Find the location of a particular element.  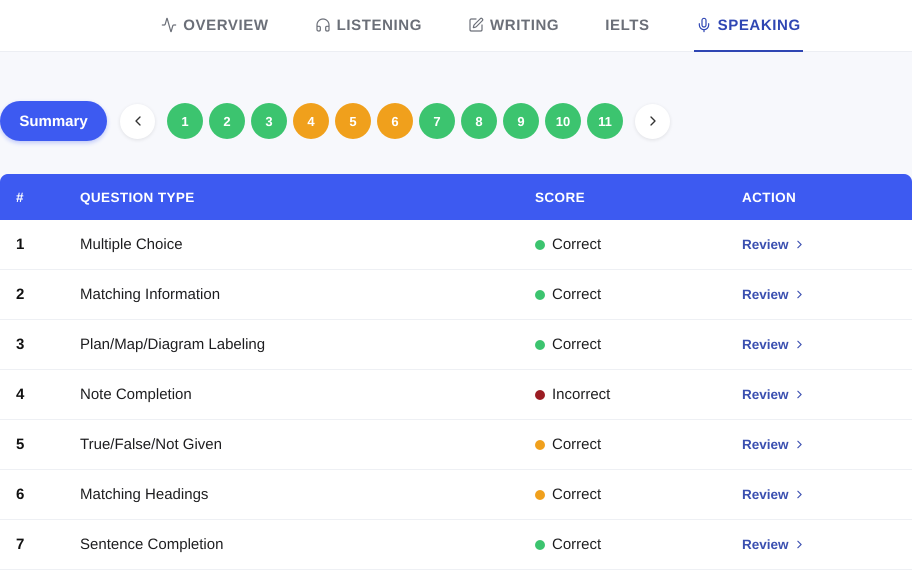

row-number: 4 is located at coordinates (20, 394).